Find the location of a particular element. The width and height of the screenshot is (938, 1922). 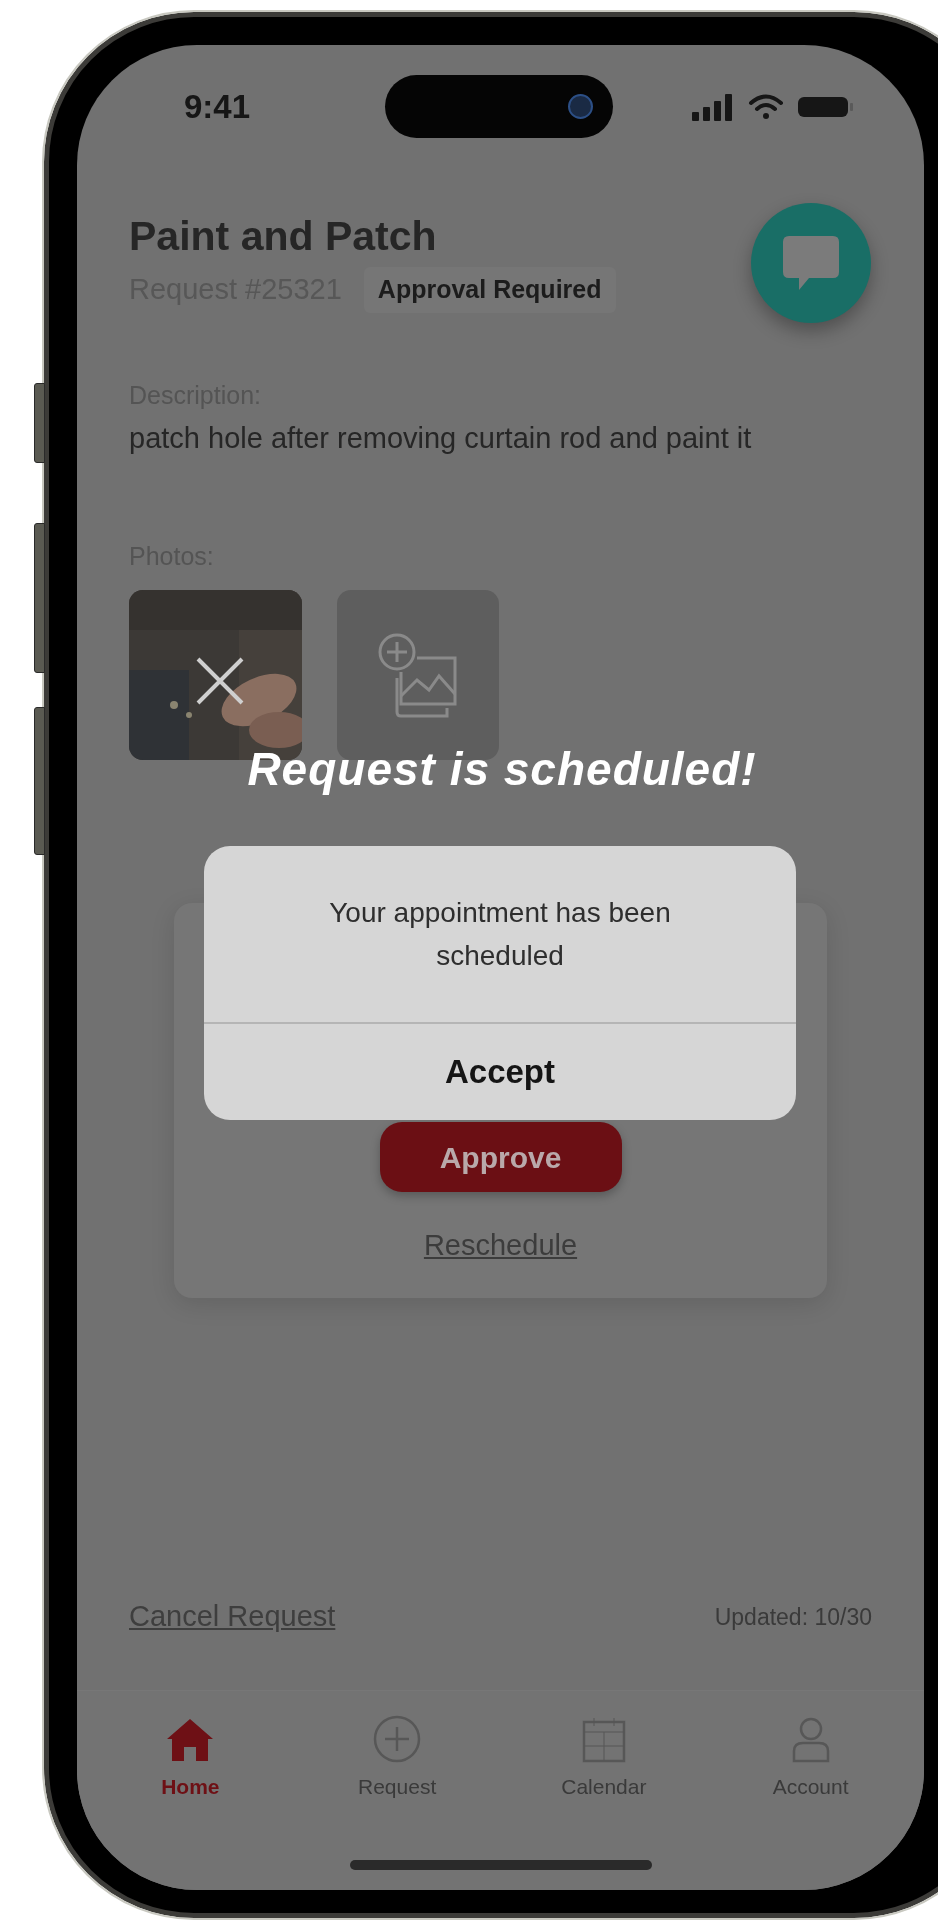

battery-icon is located at coordinates (826, 107).